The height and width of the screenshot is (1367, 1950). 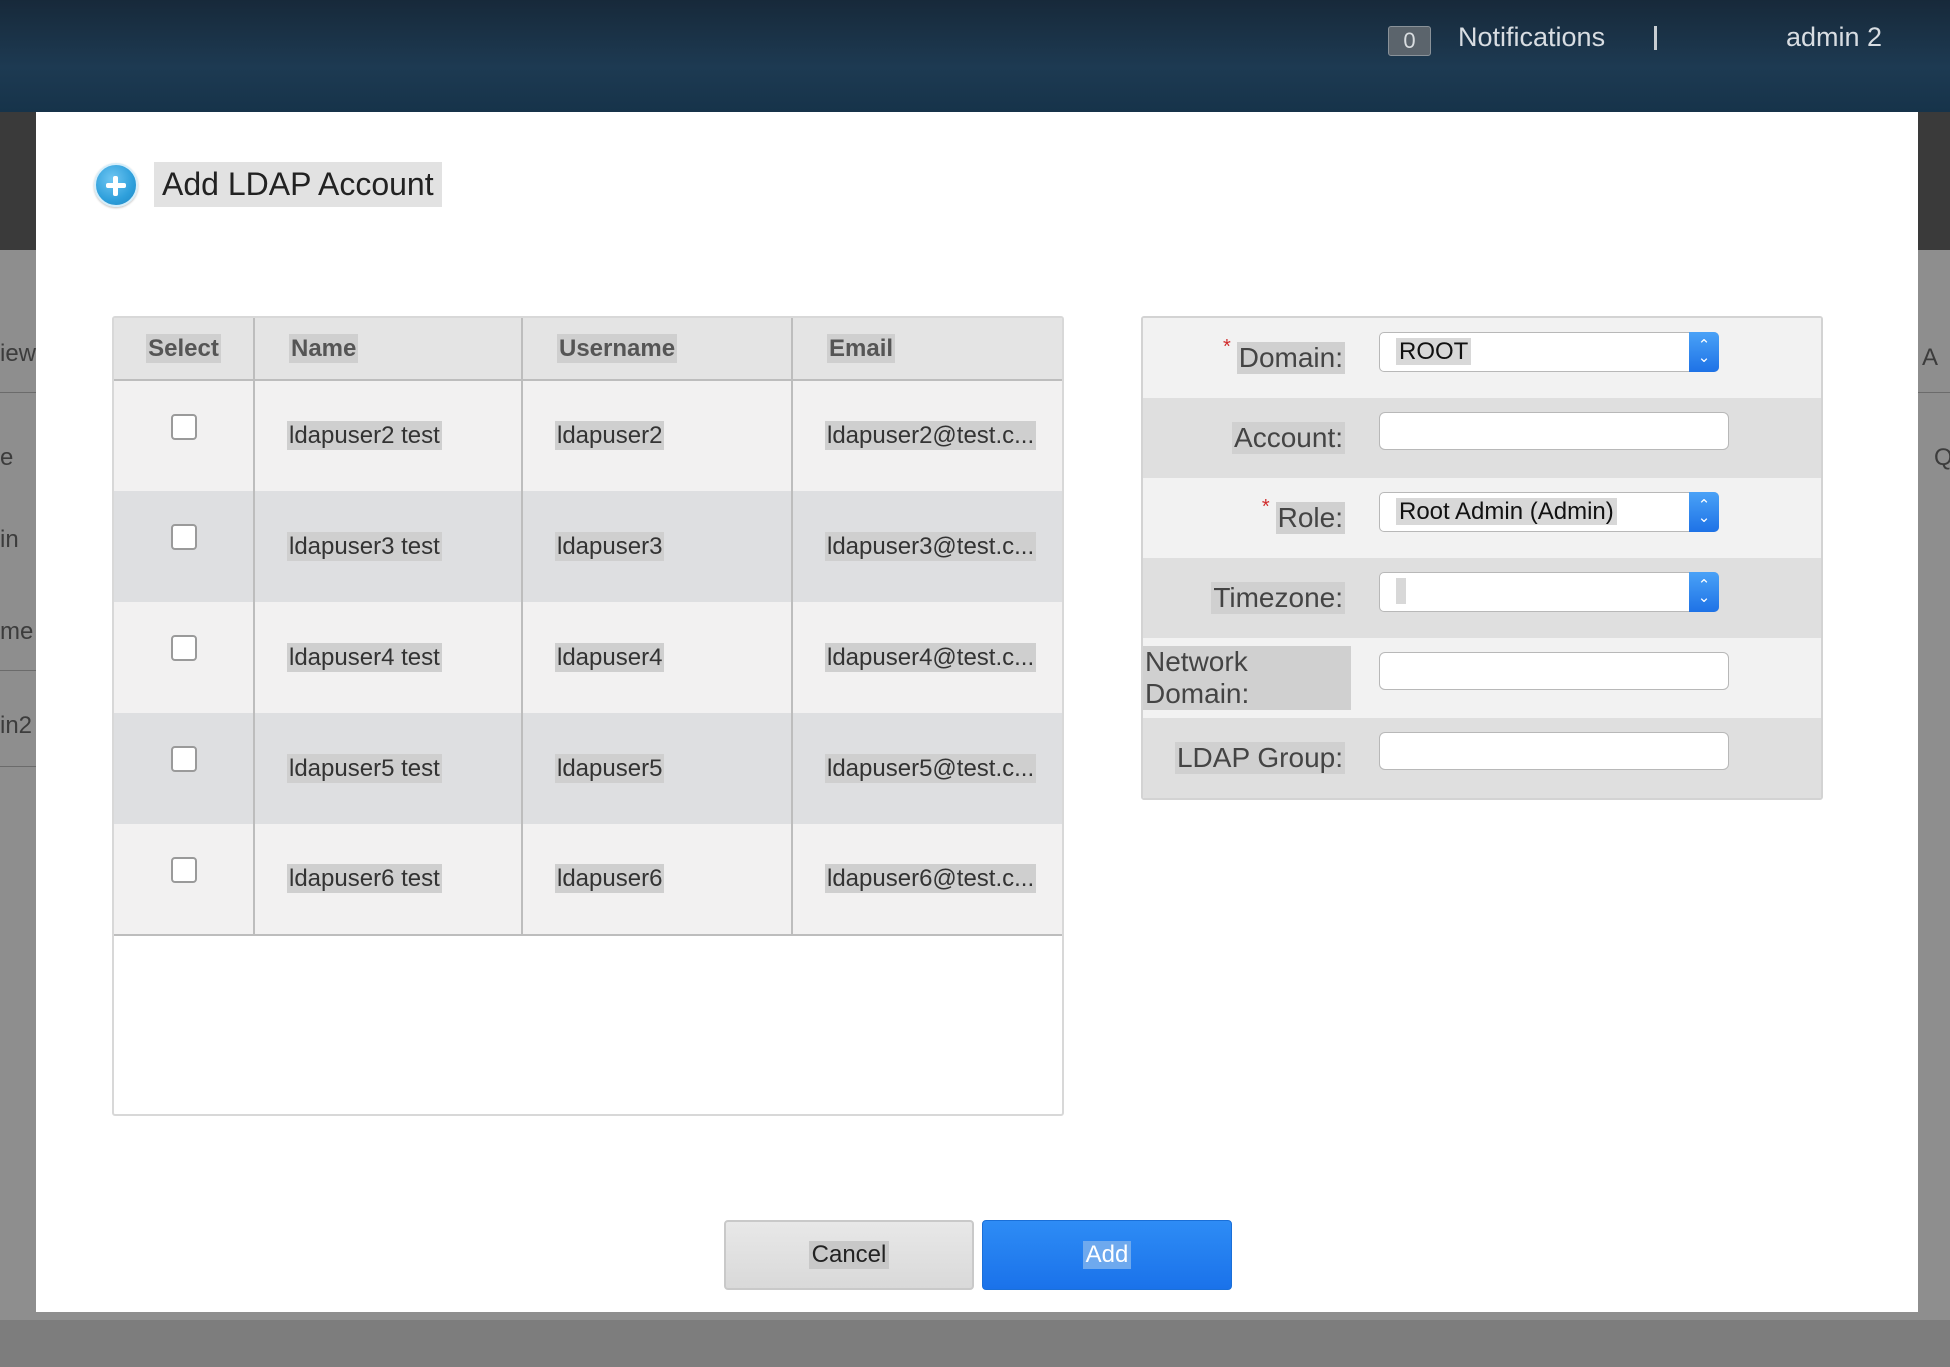 What do you see at coordinates (1283, 355) in the screenshot?
I see `domain-label: * Domain:` at bounding box center [1283, 355].